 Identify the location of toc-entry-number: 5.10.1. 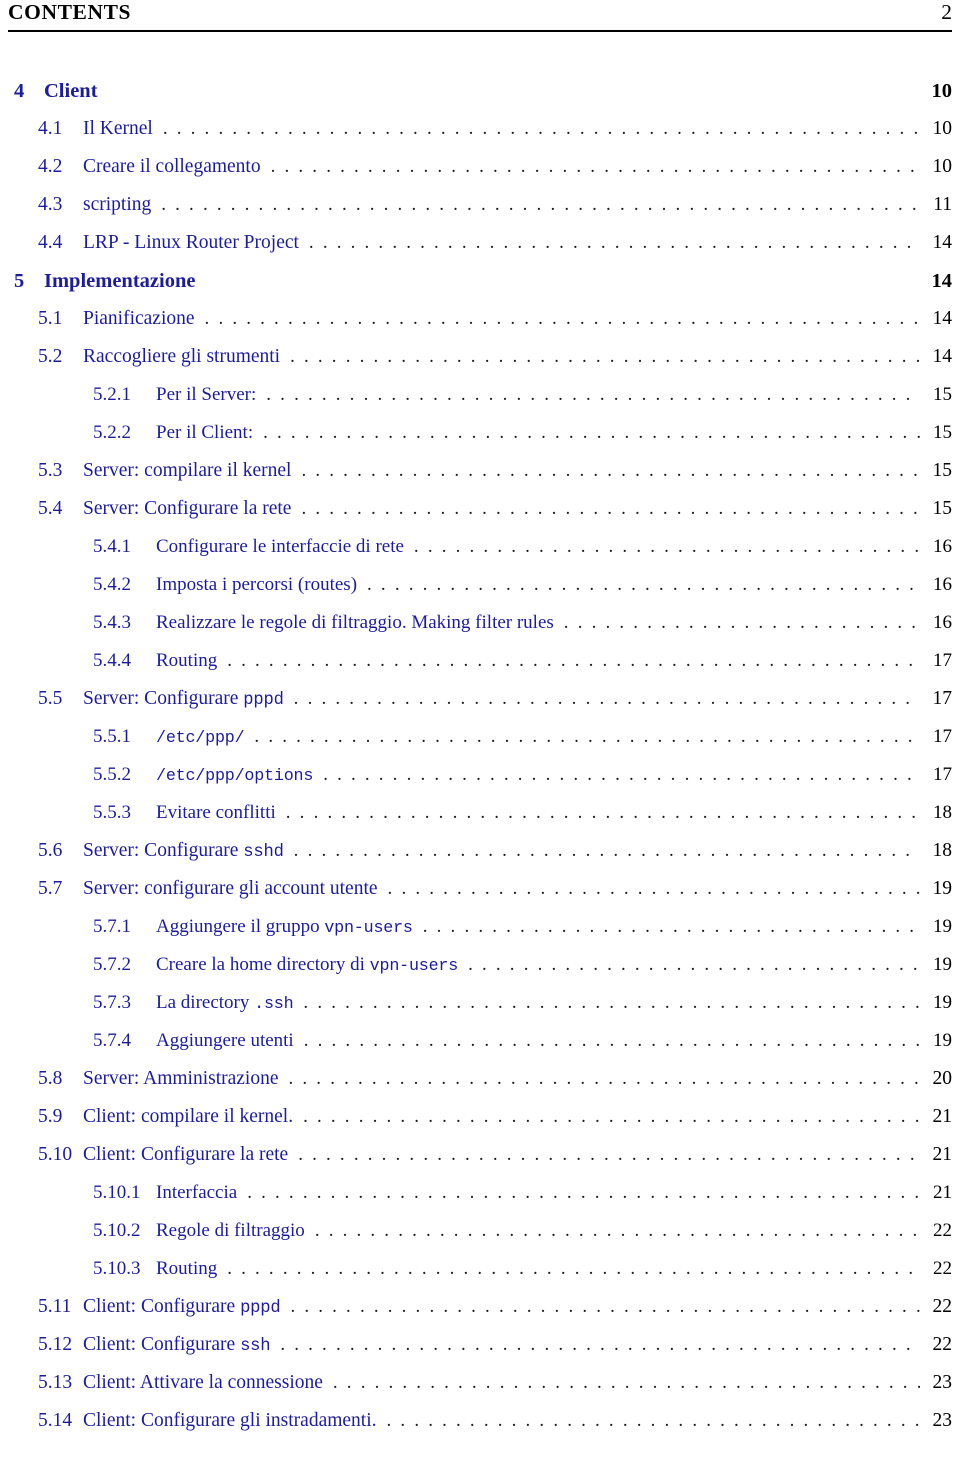
(117, 1192).